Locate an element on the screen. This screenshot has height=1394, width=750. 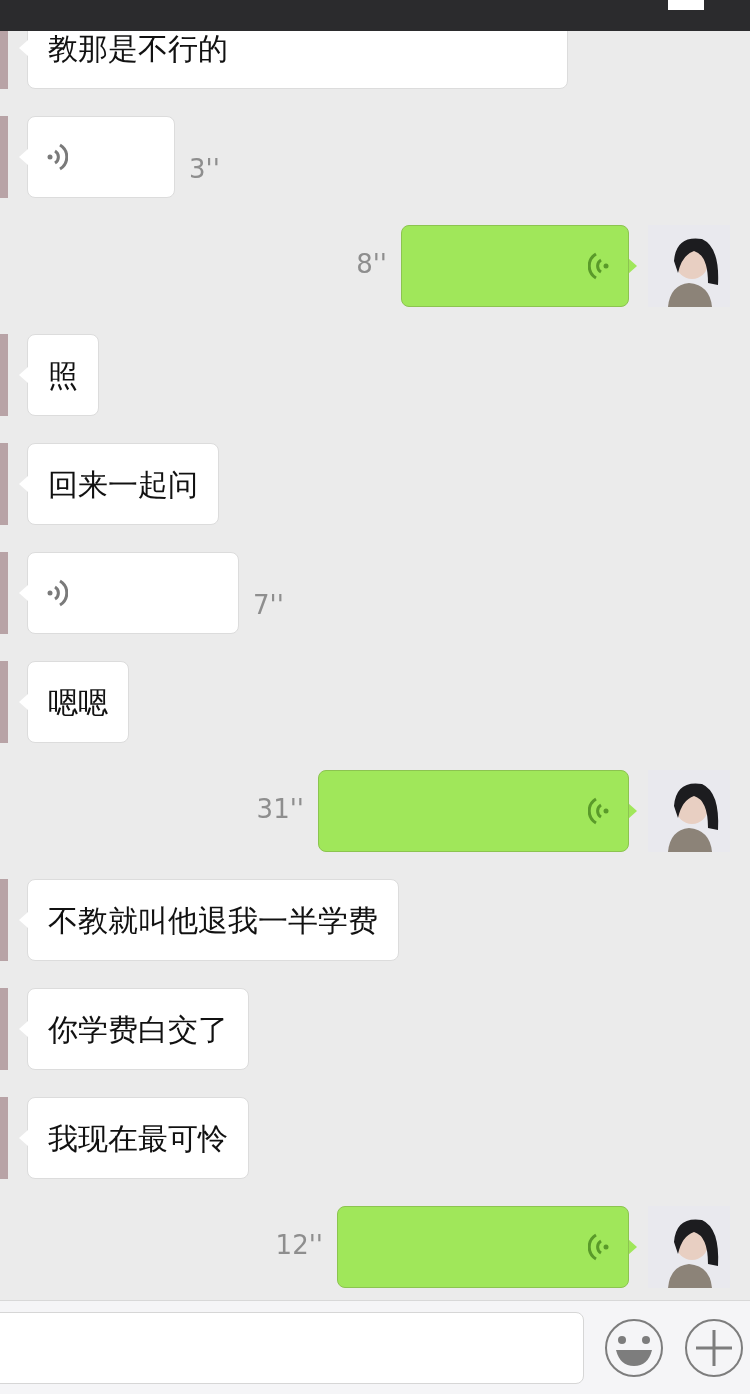
voice-duration: 12'' is located at coordinates (299, 1245).